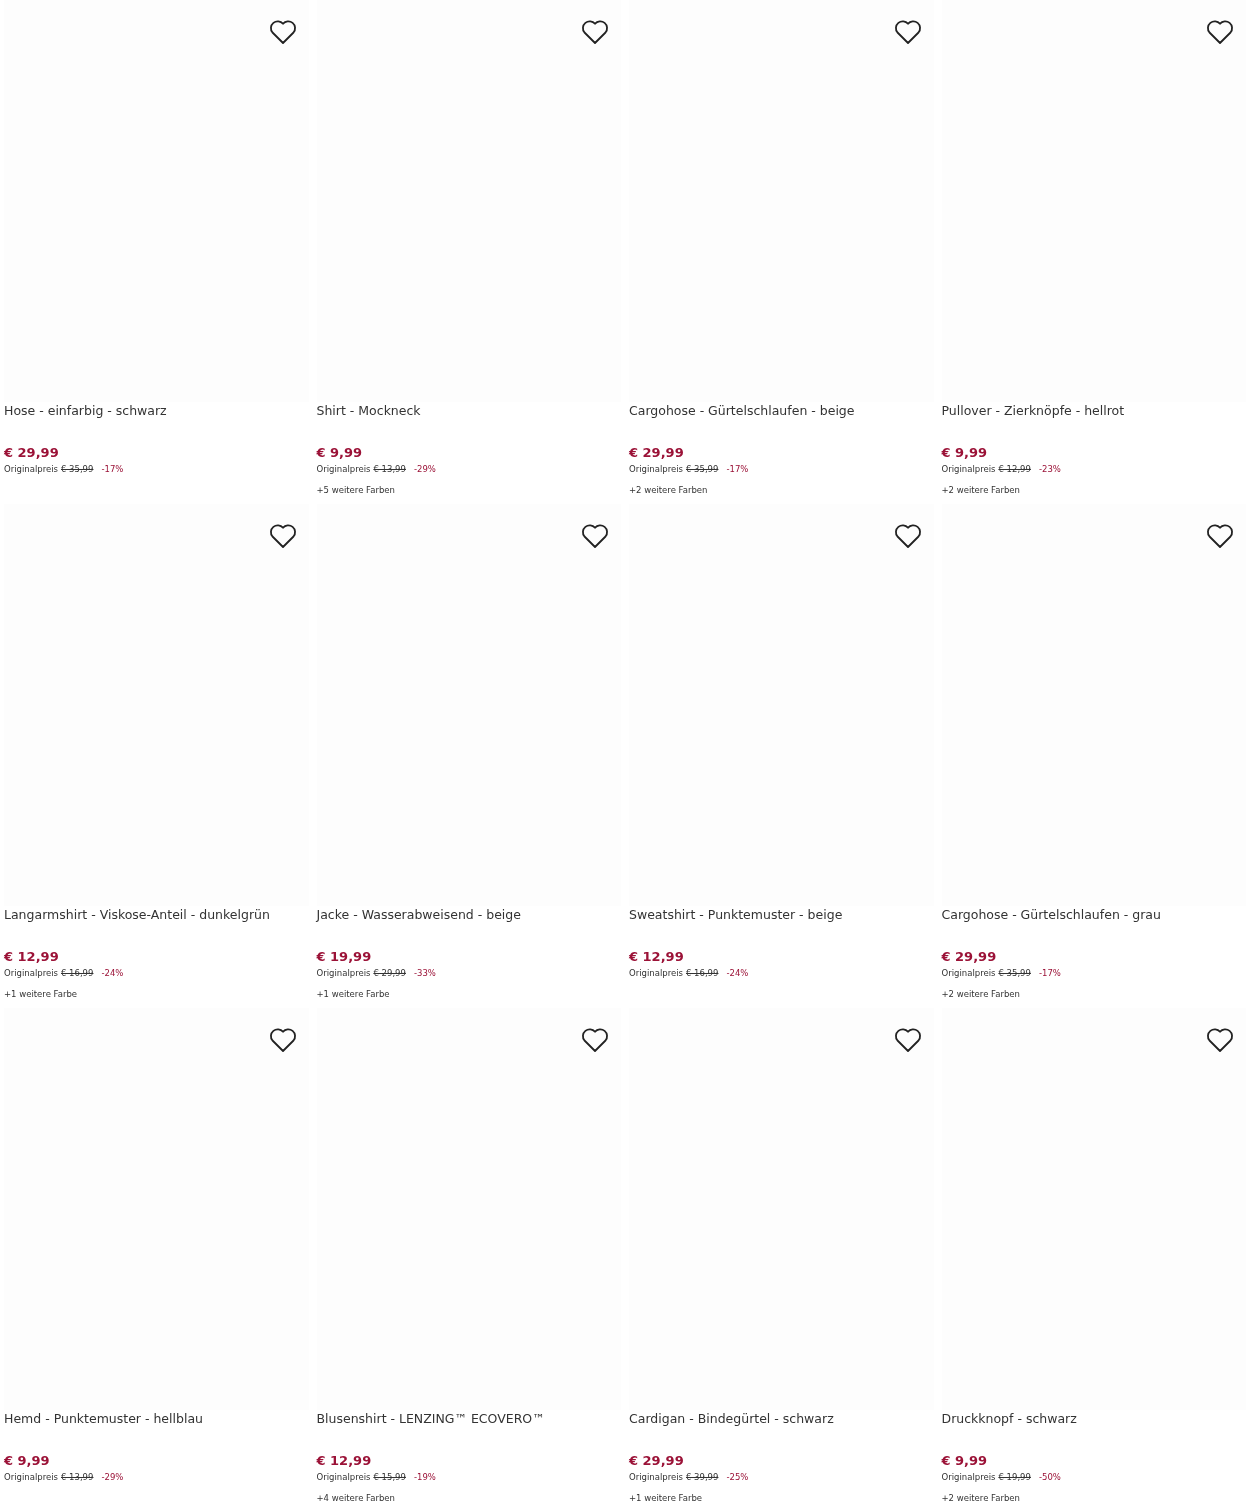 The height and width of the screenshot is (1512, 1250). Describe the element at coordinates (389, 973) in the screenshot. I see `original-price: € 29,99` at that location.